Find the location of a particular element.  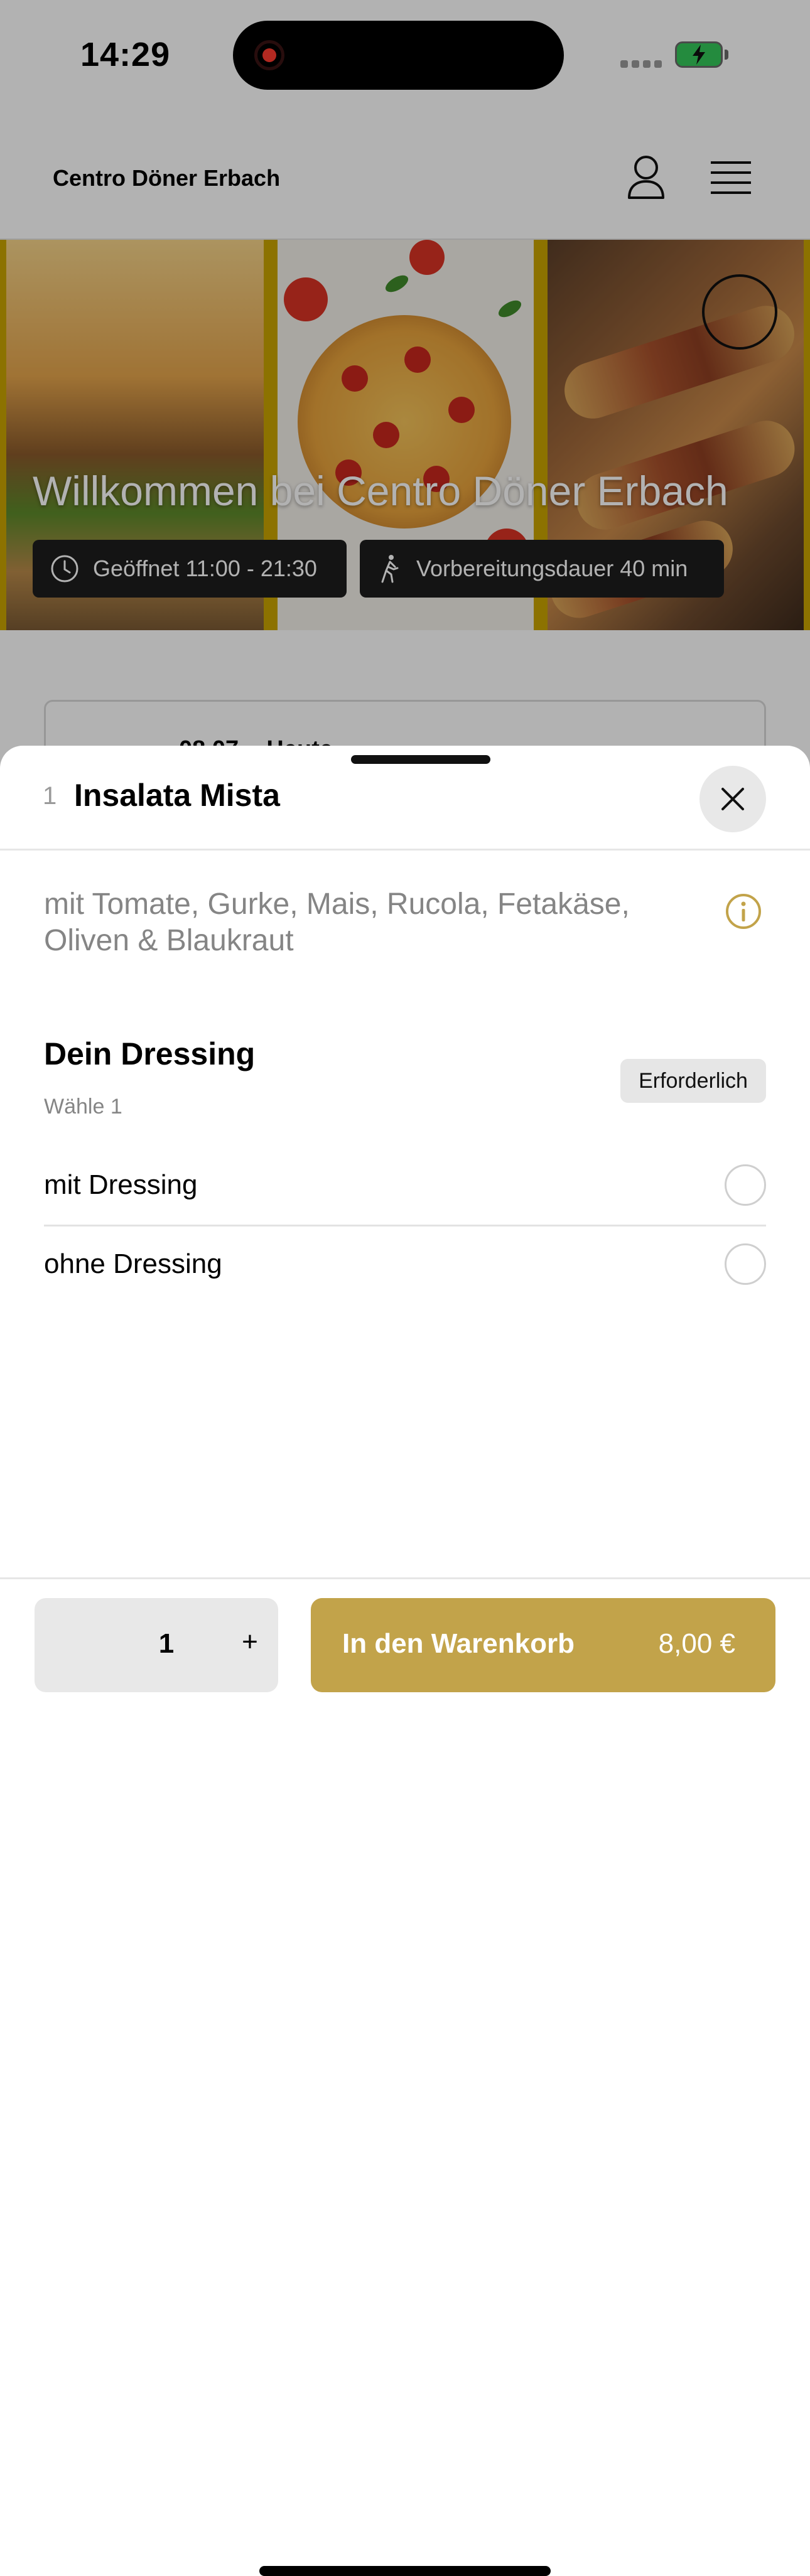

item-title: Insalata Mista is located at coordinates (177, 795).